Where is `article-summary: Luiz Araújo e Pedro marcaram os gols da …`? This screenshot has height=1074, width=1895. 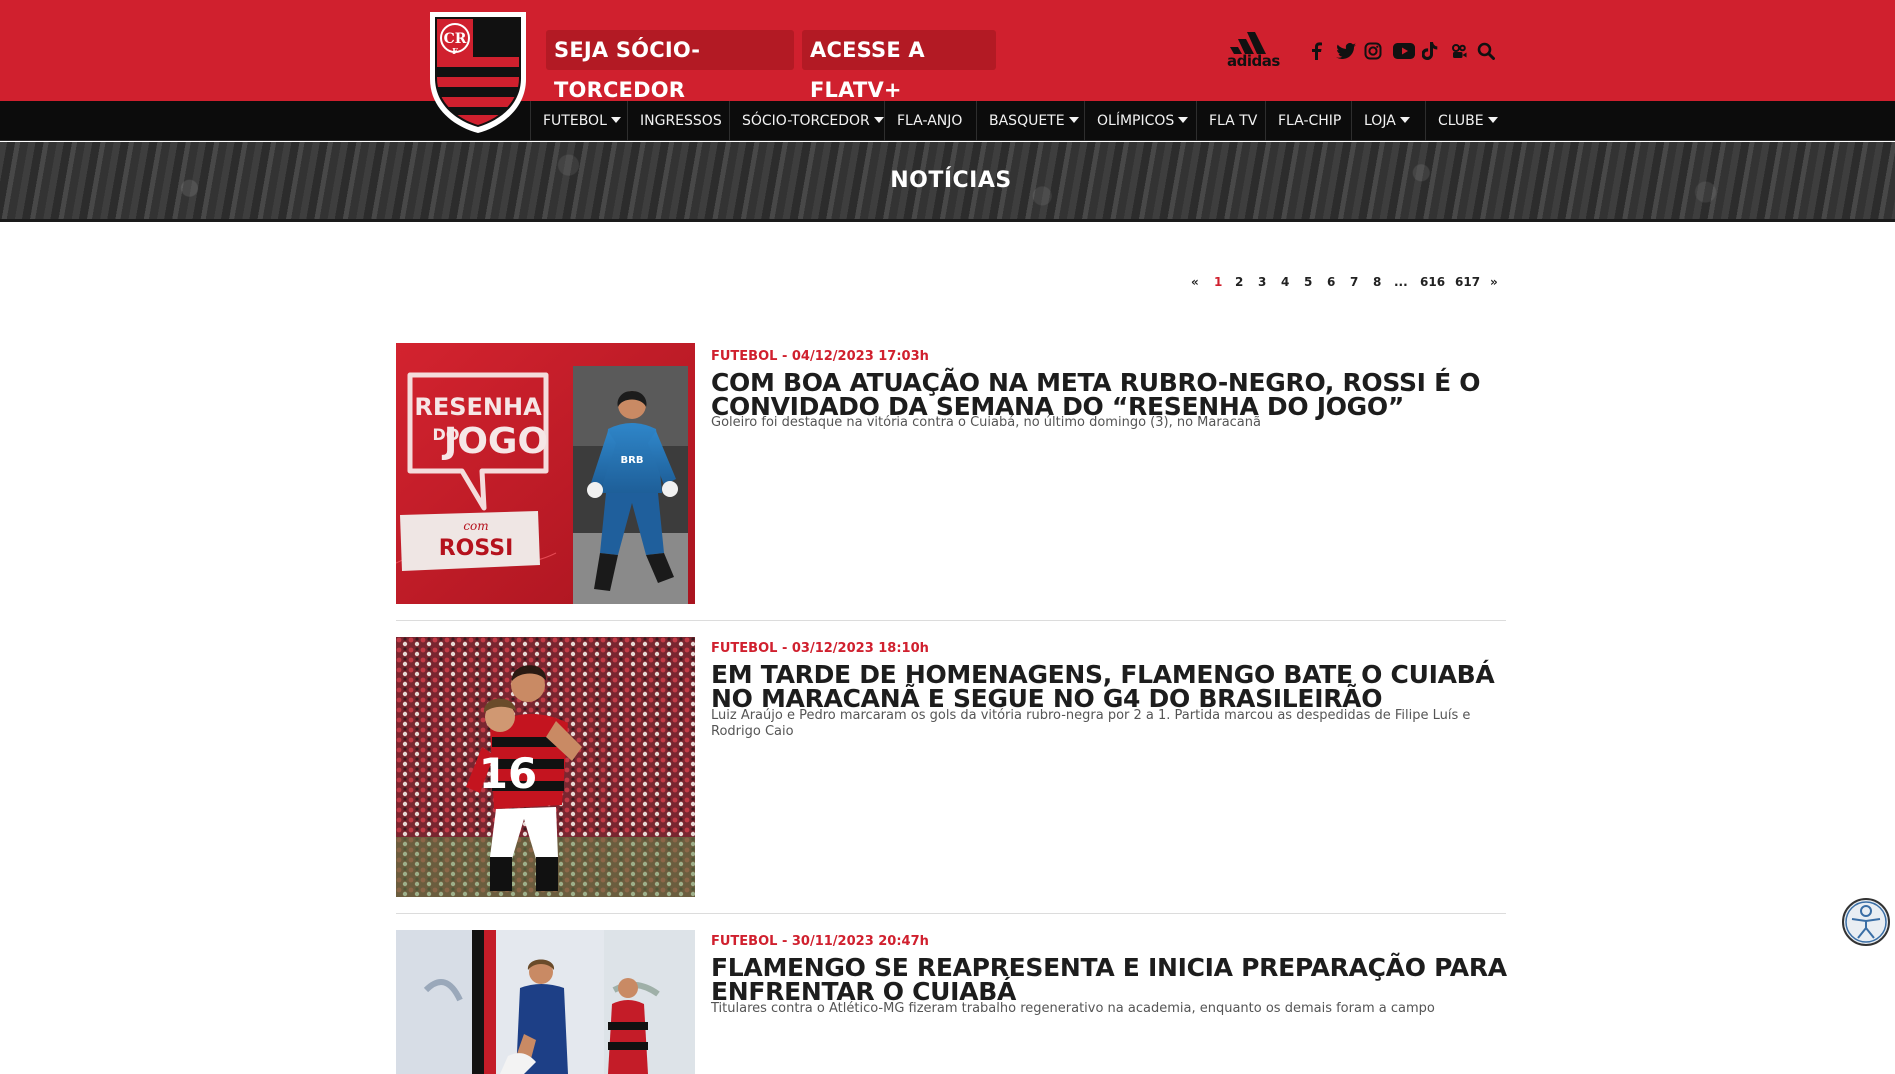 article-summary: Luiz Araújo e Pedro marcaram os gols da … is located at coordinates (1091, 723).